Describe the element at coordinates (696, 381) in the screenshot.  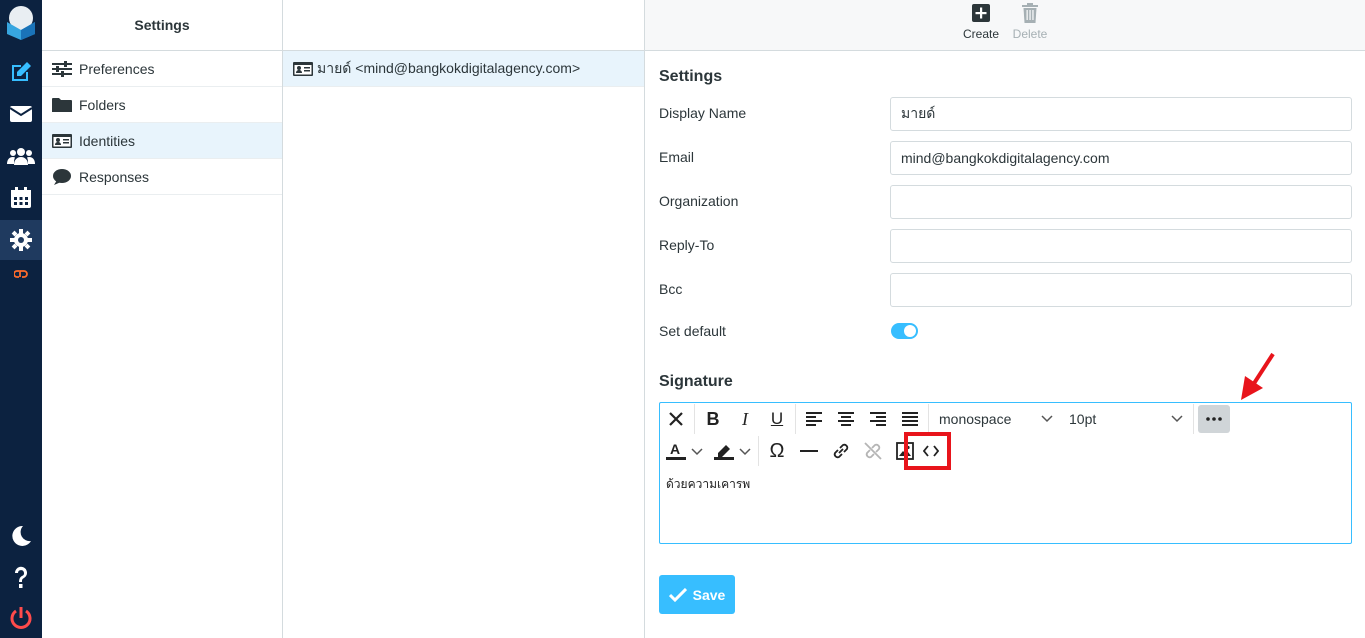
I see `signature-section-title: Signature` at that location.